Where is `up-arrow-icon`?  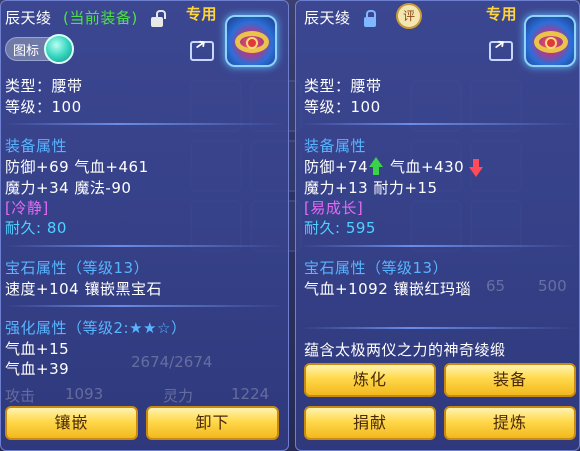 up-arrow-icon is located at coordinates (376, 162).